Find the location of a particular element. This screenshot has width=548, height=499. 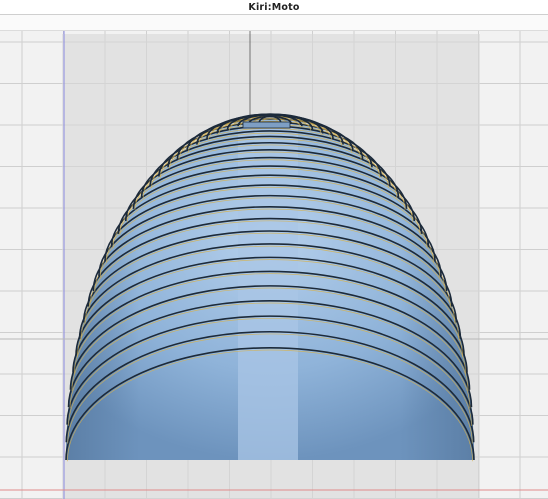

title-bar: Kiri:Moto is located at coordinates (274, 7).